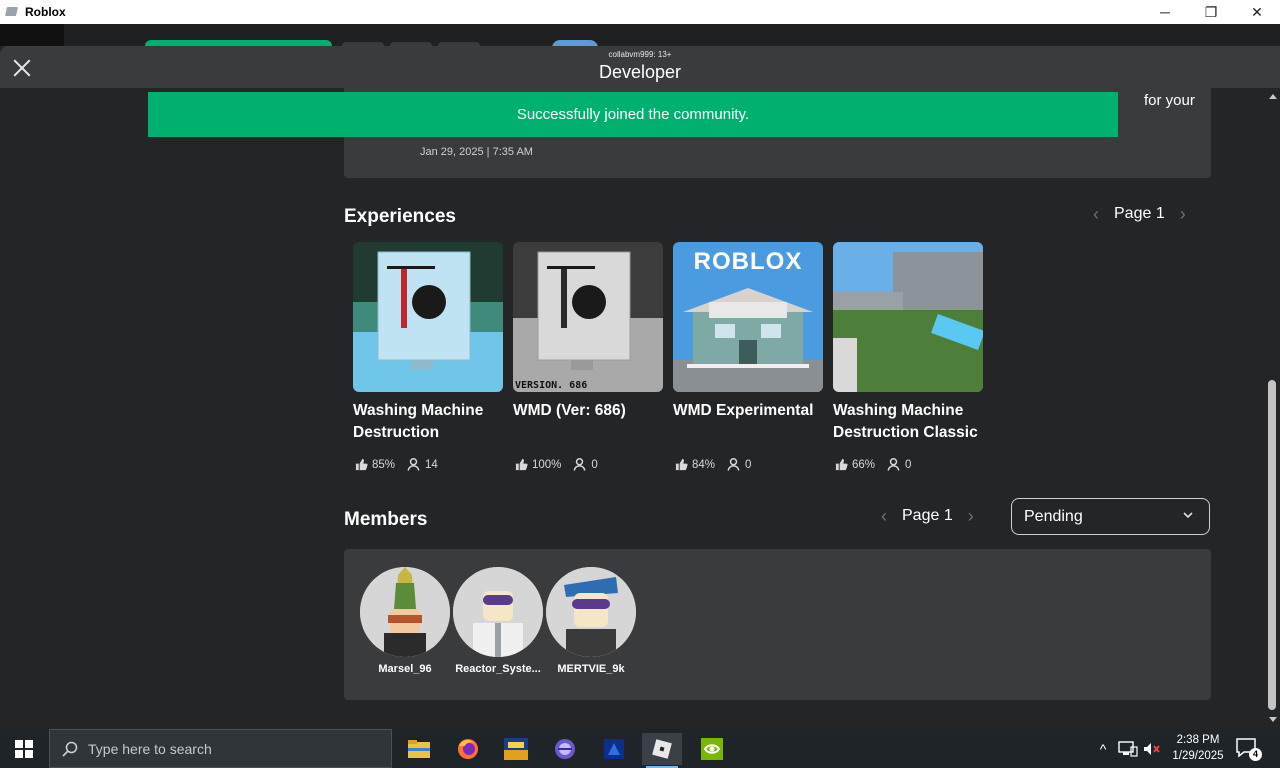 The height and width of the screenshot is (768, 1280). Describe the element at coordinates (884, 516) in the screenshot. I see `members-prev-page-button: ‹` at that location.